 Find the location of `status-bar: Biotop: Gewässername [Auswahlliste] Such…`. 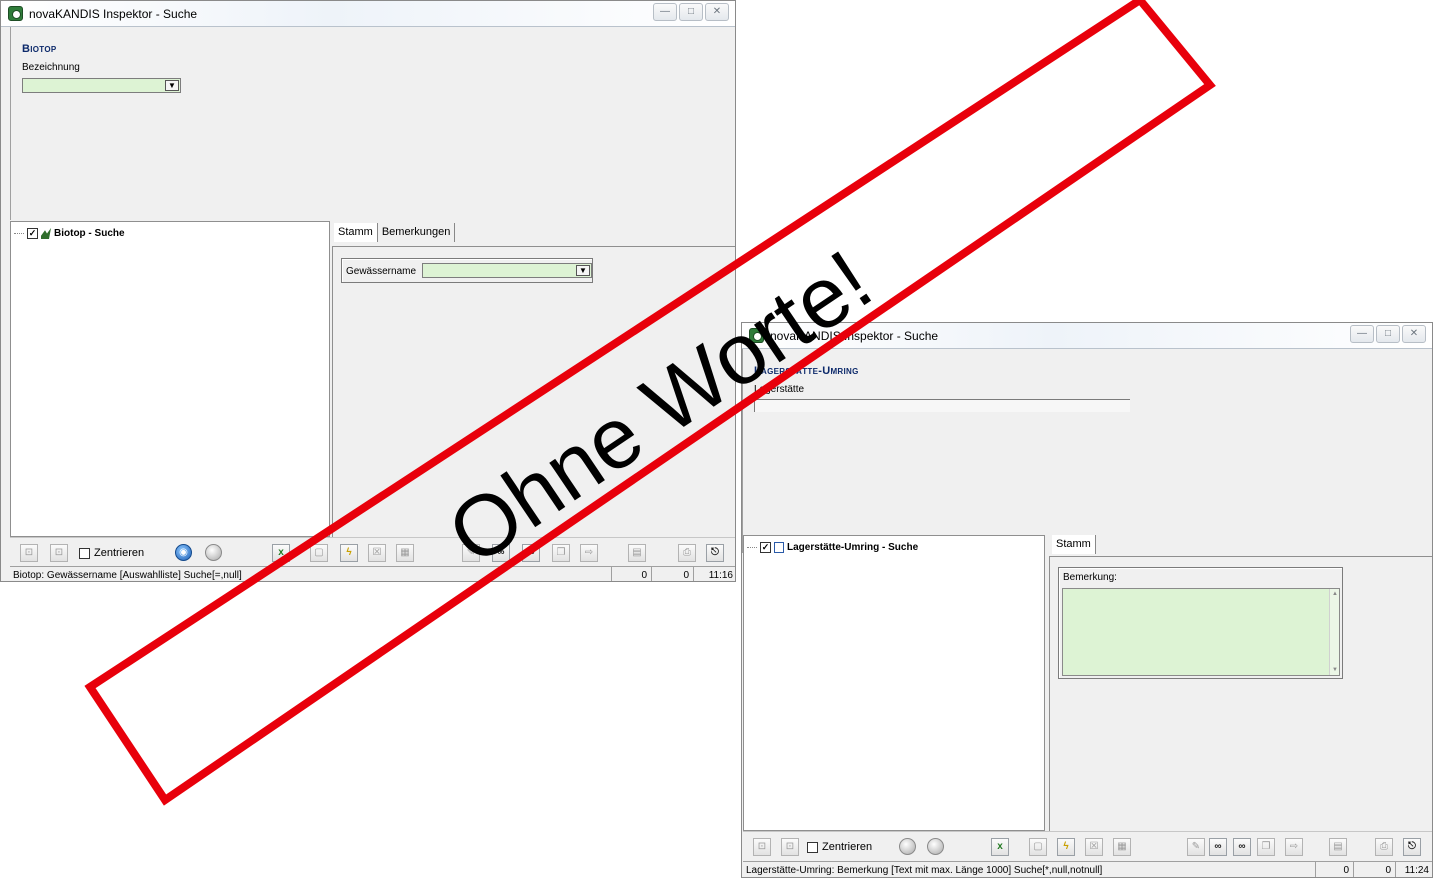

status-bar: Biotop: Gewässername [Auswahlliste] Such… is located at coordinates (372, 573).